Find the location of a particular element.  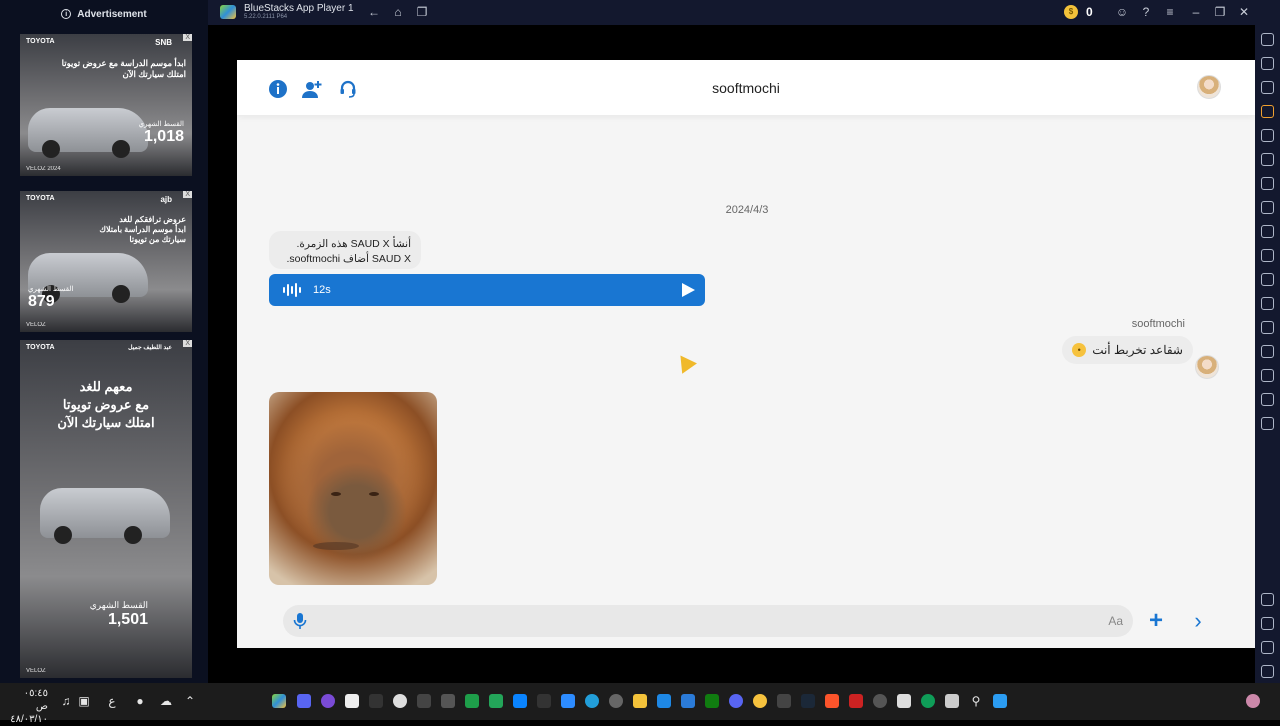

ad-bank: ajb is located at coordinates (166, 199).